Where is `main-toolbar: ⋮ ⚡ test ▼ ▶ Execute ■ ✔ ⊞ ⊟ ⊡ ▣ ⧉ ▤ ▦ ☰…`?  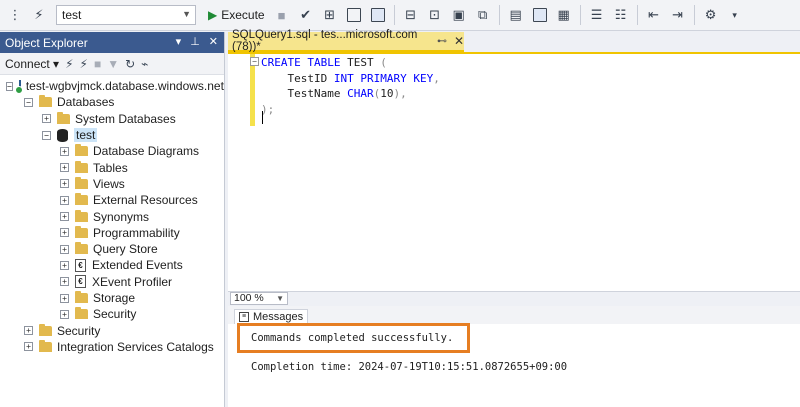
main-toolbar: ⋮ ⚡ test ▼ ▶ Execute ■ ✔ ⊞ ⊟ ⊡ ▣ ⧉ ▤ ▦ ☰… is located at coordinates (400, 15).